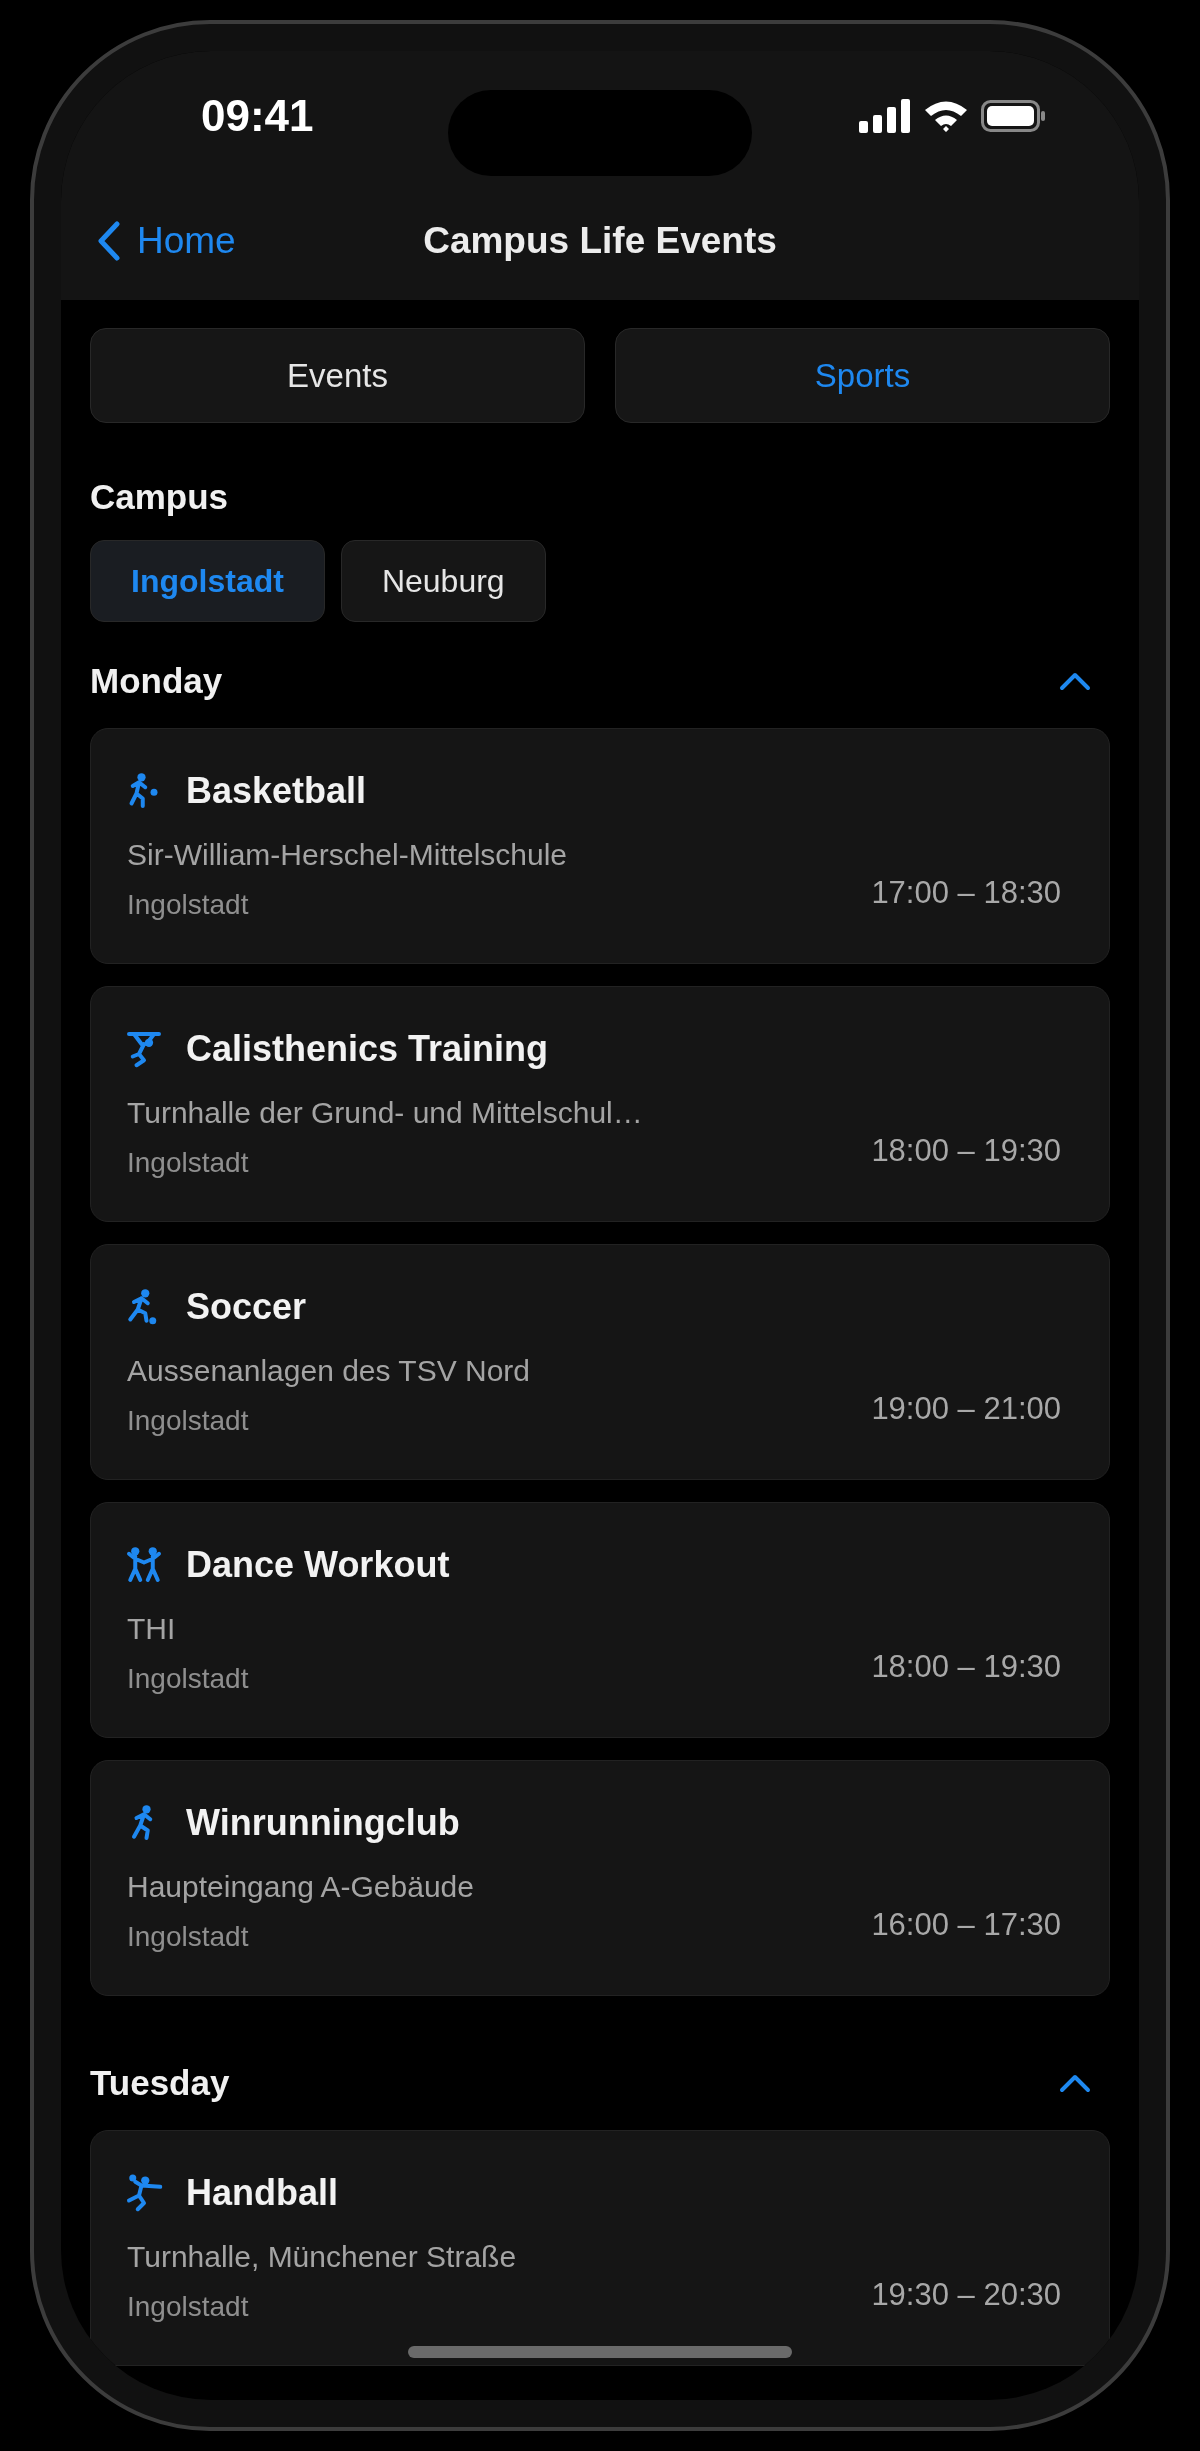 The image size is (1200, 2451). Describe the element at coordinates (318, 1565) in the screenshot. I see `event-title: Dance Workout` at that location.